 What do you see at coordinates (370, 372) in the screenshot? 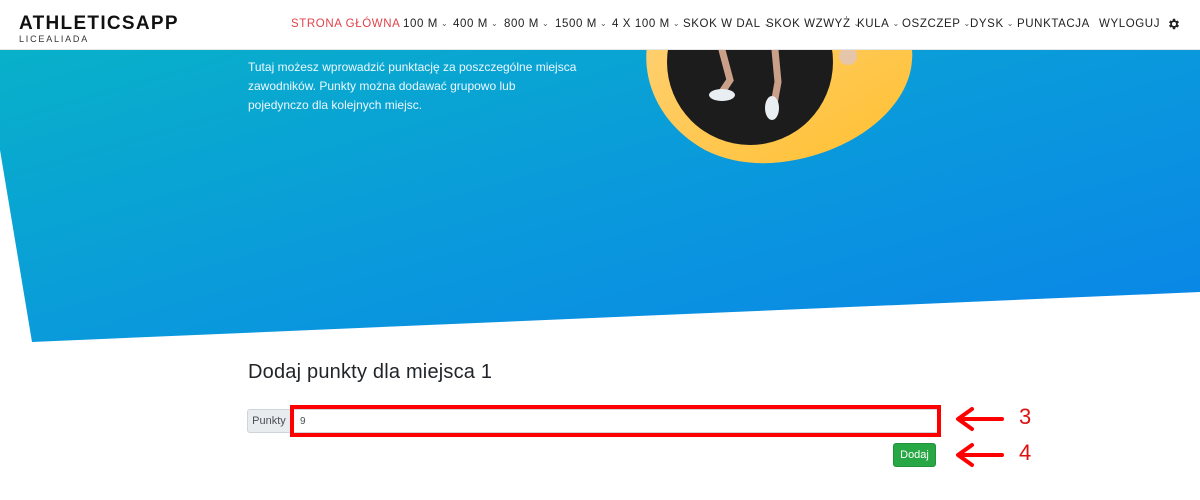
I see `form-title: Dodaj punkty dla miejsca 1` at bounding box center [370, 372].